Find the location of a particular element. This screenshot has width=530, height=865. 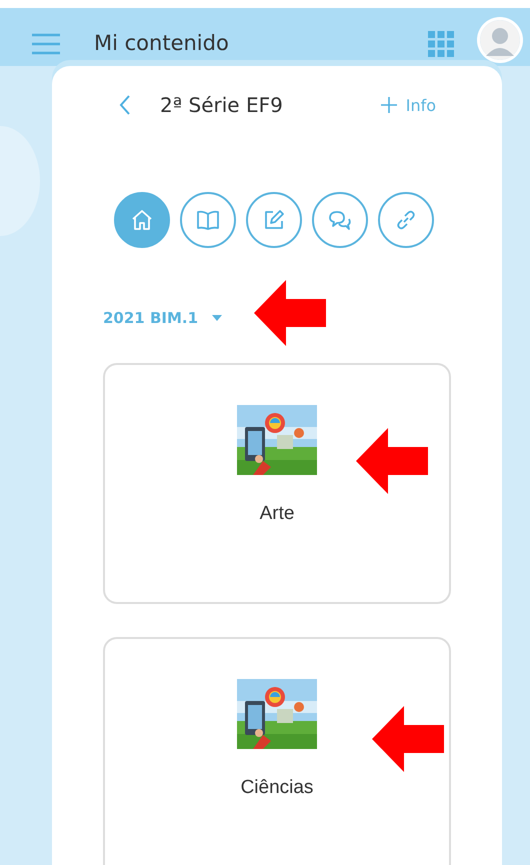

subject-name: Arte is located at coordinates (277, 514).